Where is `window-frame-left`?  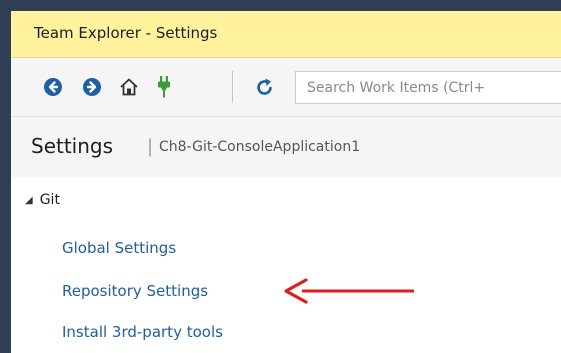
window-frame-left is located at coordinates (5, 176).